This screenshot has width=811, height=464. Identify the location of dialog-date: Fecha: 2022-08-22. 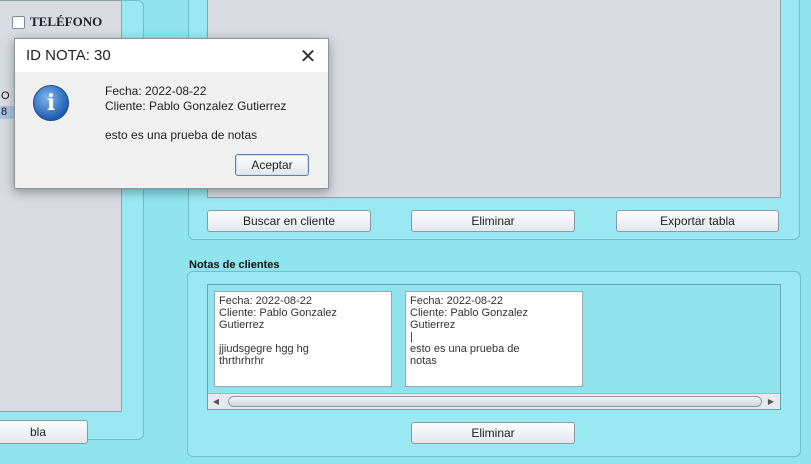
(156, 91).